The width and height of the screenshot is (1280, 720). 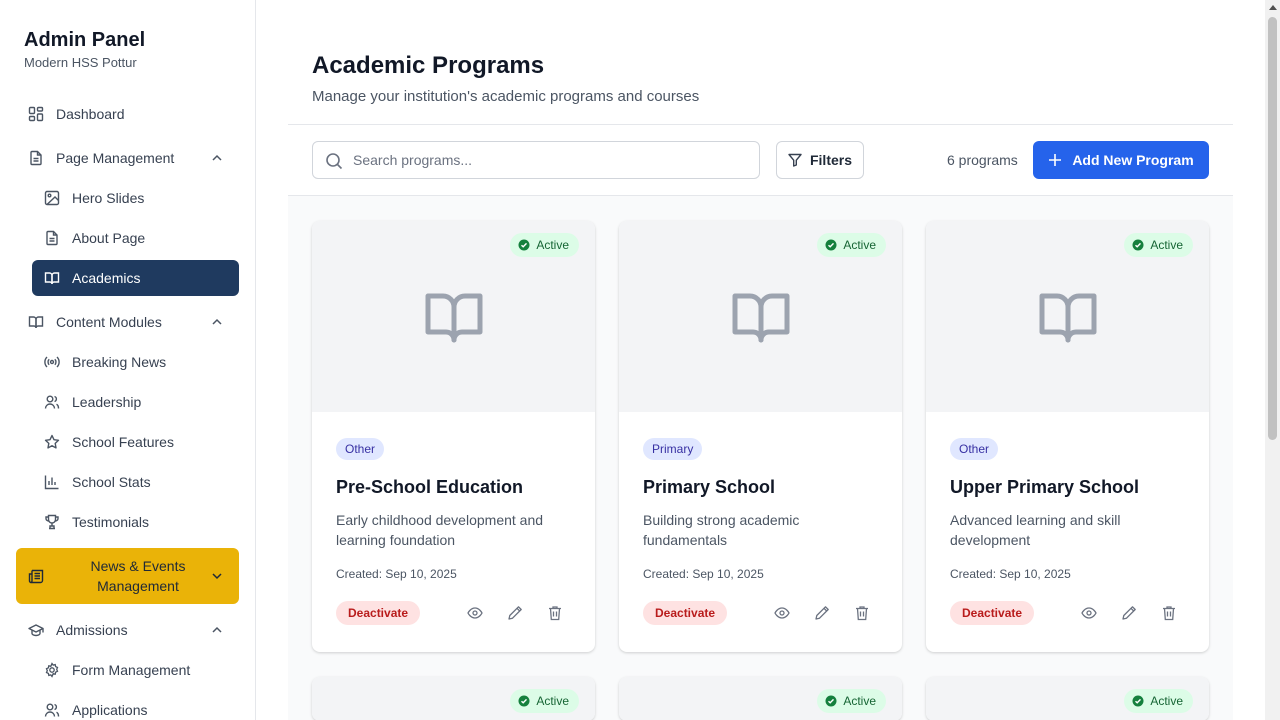 What do you see at coordinates (1272, 228) in the screenshot?
I see `scrollbar-thumb` at bounding box center [1272, 228].